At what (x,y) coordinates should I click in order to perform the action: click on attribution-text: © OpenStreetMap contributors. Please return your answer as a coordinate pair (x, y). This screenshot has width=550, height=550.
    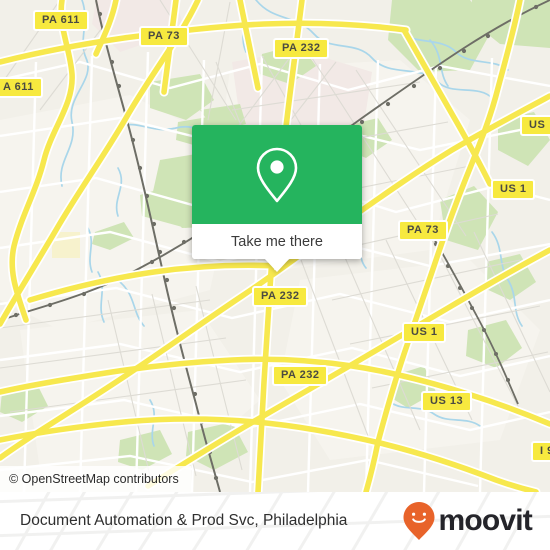
    Looking at the image, I should click on (94, 479).